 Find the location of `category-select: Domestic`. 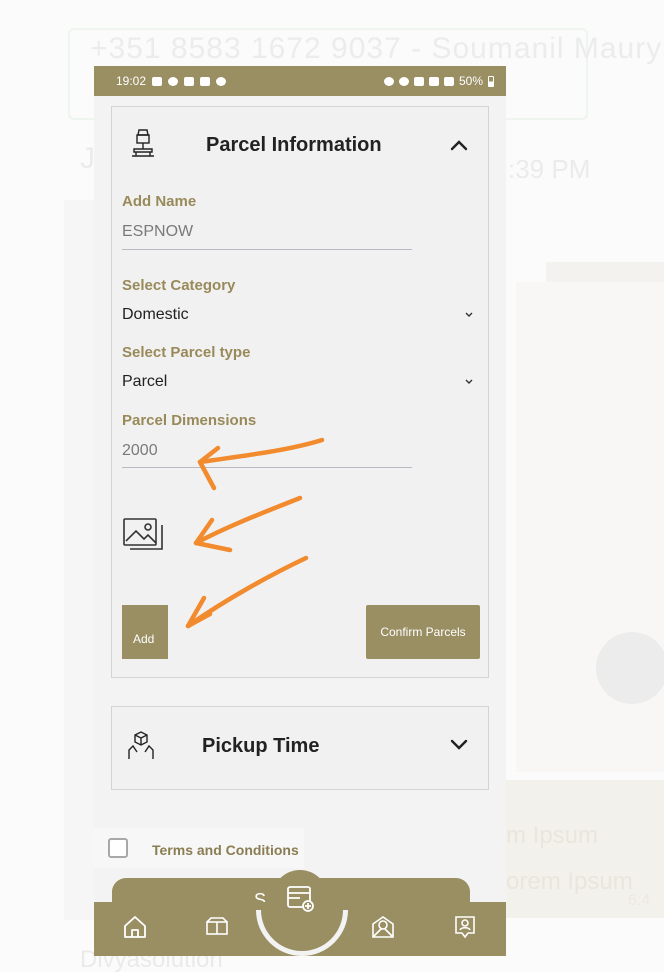

category-select: Domestic is located at coordinates (155, 315).